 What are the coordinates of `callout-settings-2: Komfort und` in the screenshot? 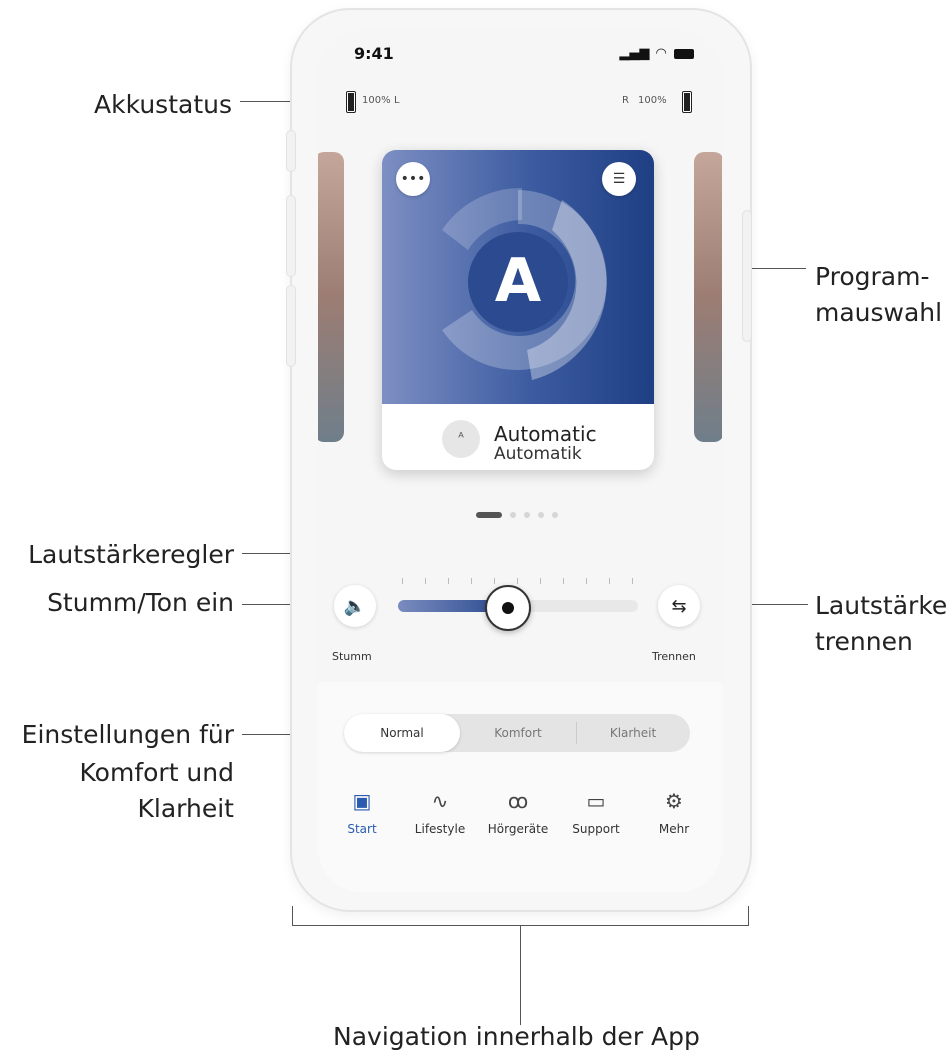 It's located at (156, 772).